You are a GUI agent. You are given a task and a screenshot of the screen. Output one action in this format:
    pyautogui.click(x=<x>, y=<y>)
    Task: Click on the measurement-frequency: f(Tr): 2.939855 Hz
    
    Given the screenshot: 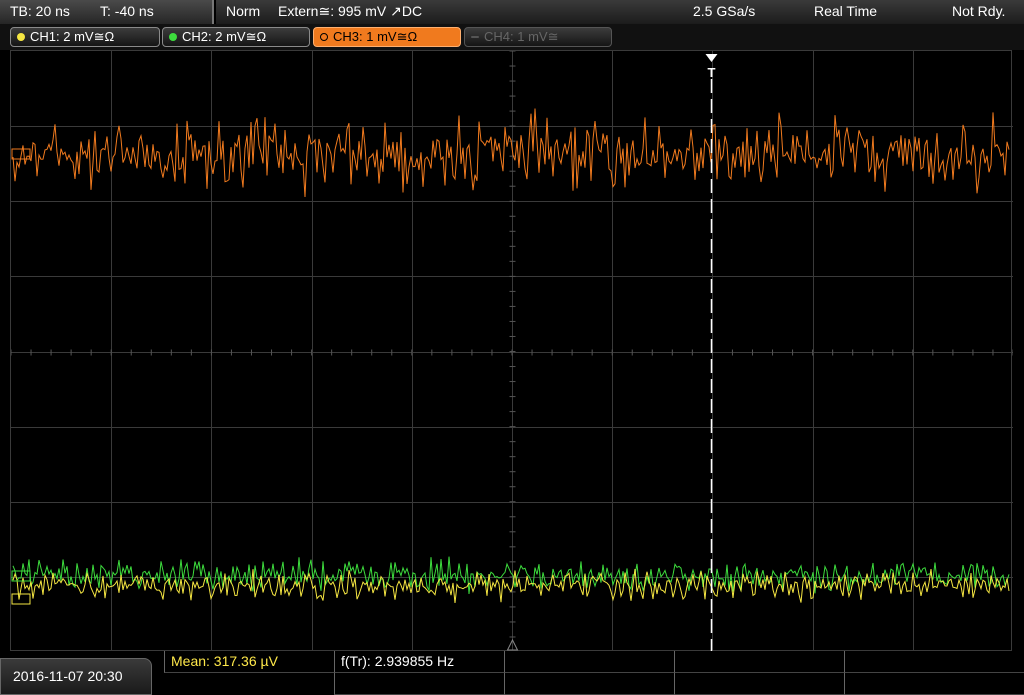 What is the action you would take?
    pyautogui.click(x=398, y=661)
    